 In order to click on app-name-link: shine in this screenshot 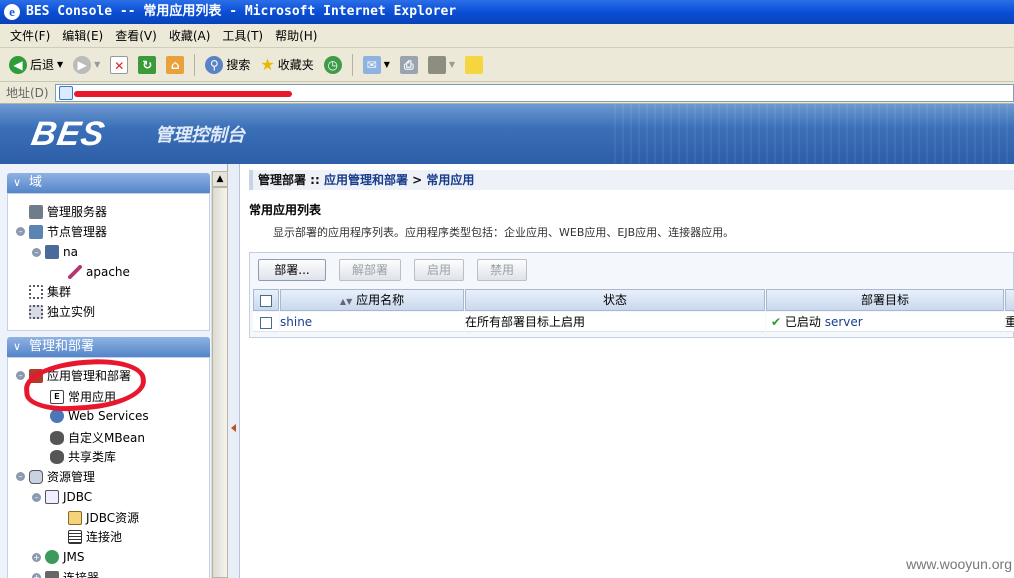, I will do `click(296, 322)`.